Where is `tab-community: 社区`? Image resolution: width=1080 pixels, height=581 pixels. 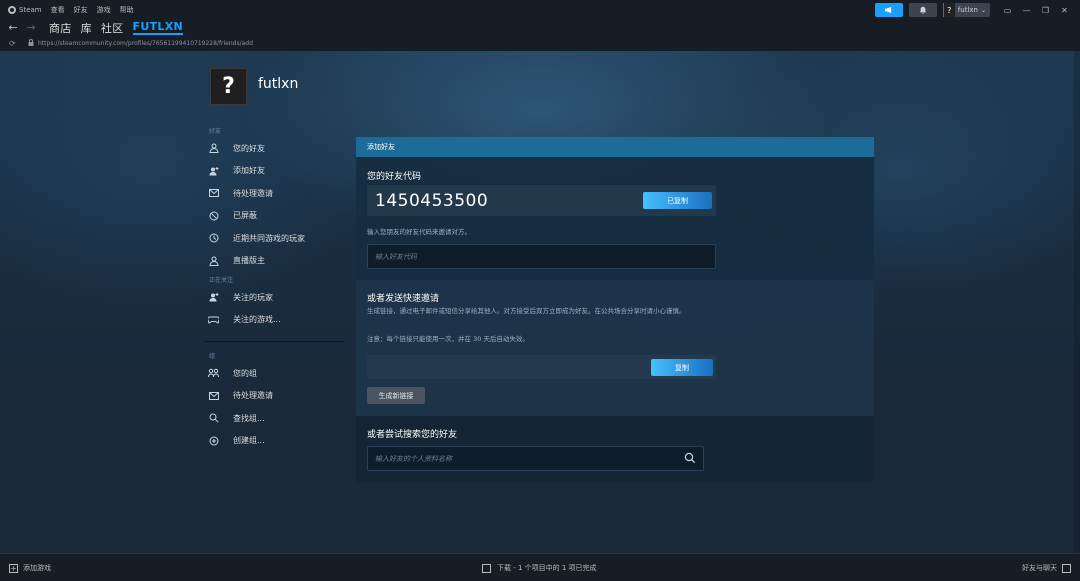 tab-community: 社区 is located at coordinates (112, 28).